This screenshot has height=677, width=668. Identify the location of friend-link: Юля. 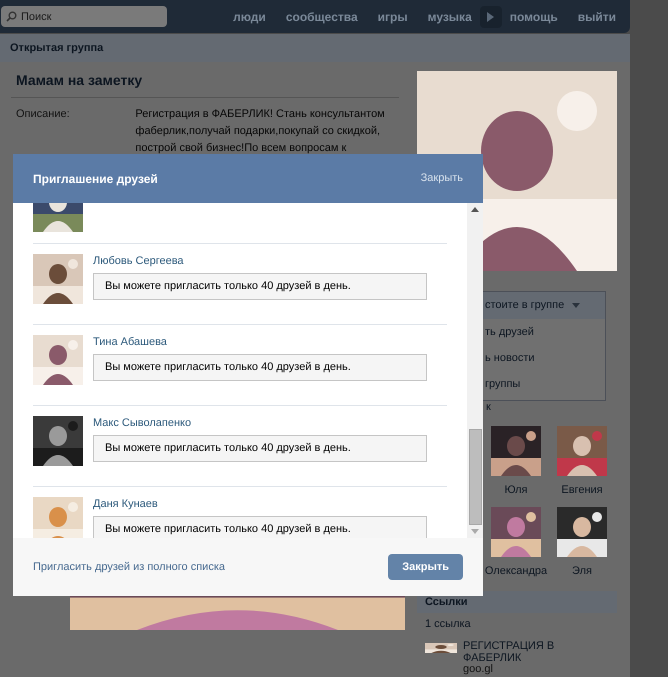
(516, 490).